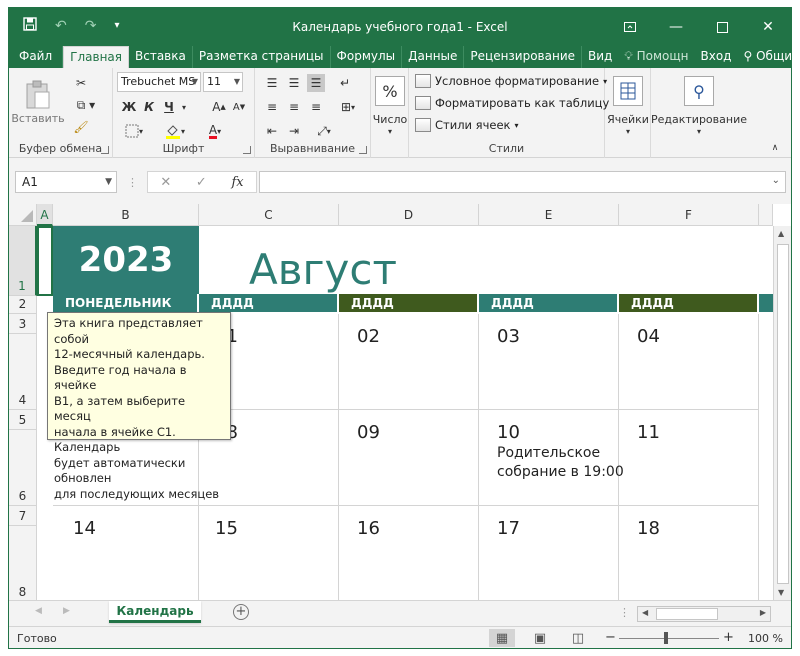 Image resolution: width=800 pixels, height=656 pixels. I want to click on formula-input: ⌄, so click(522, 182).